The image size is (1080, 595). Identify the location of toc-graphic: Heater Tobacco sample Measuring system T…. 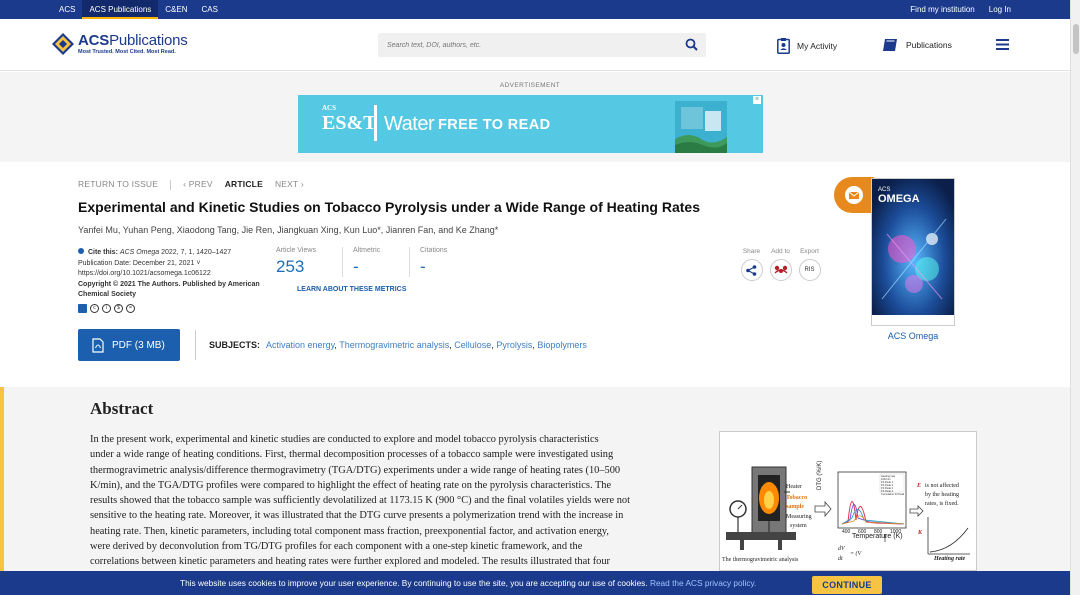
(848, 501).